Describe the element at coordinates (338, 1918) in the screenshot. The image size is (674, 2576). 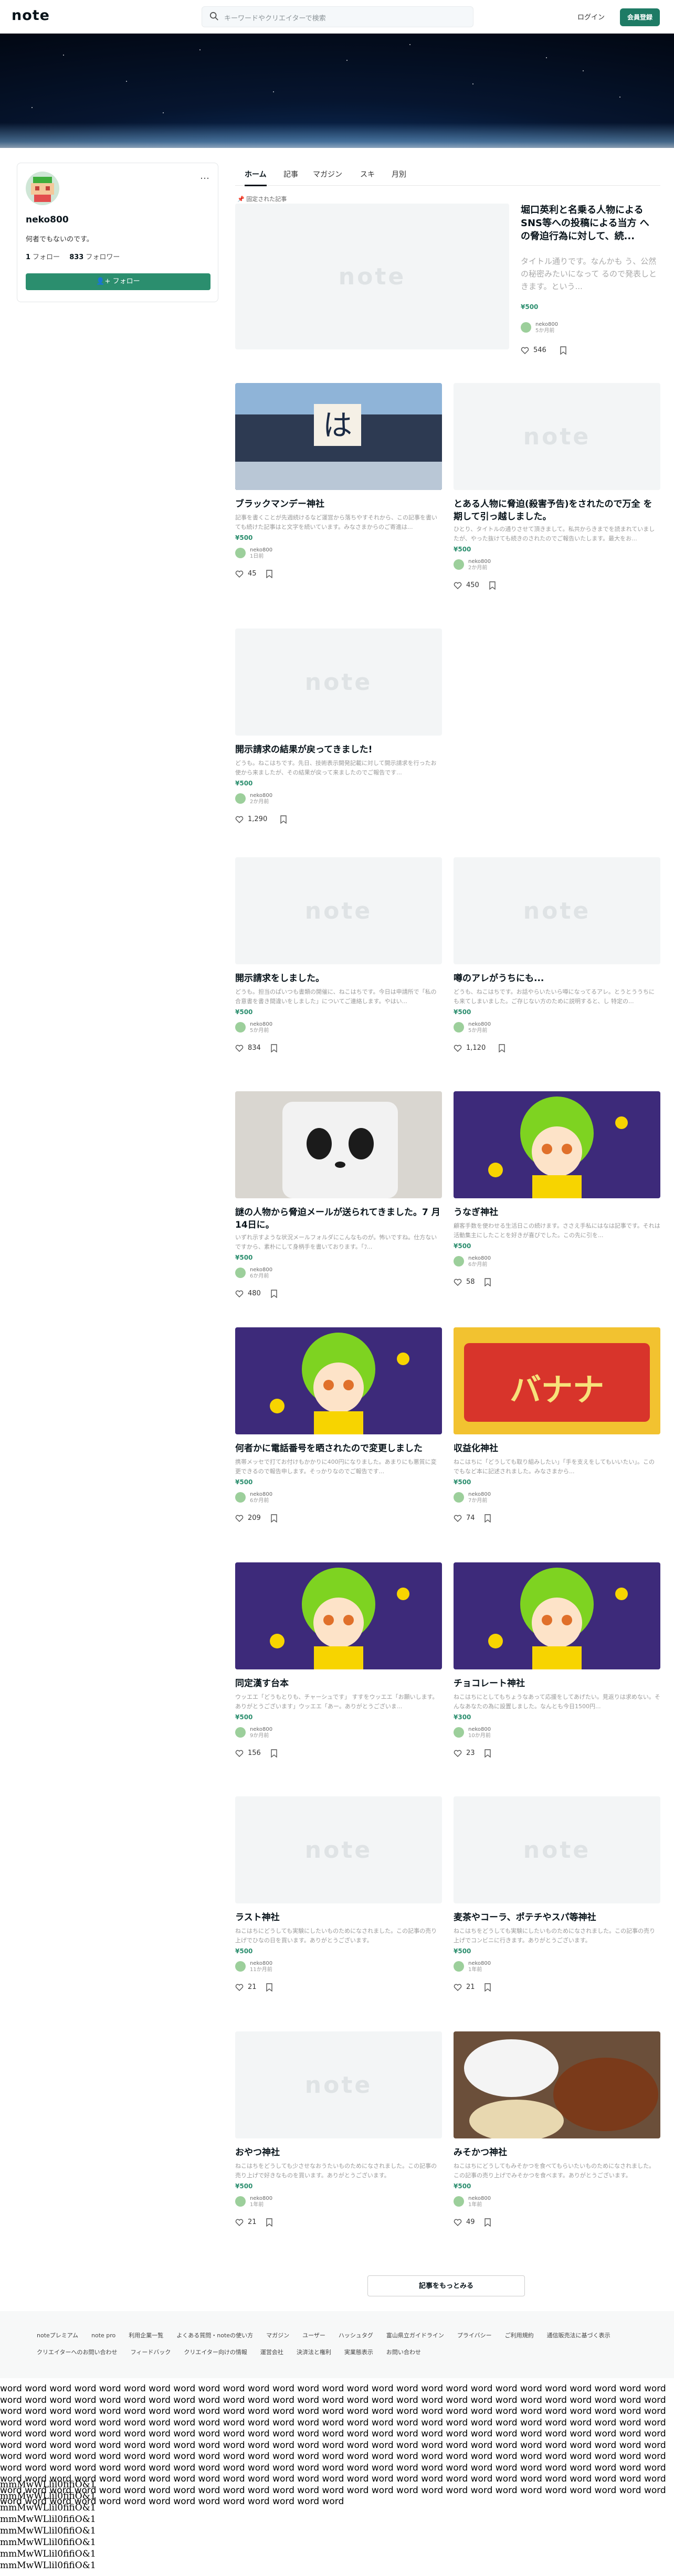
I see `article-title: ラスト神社` at that location.